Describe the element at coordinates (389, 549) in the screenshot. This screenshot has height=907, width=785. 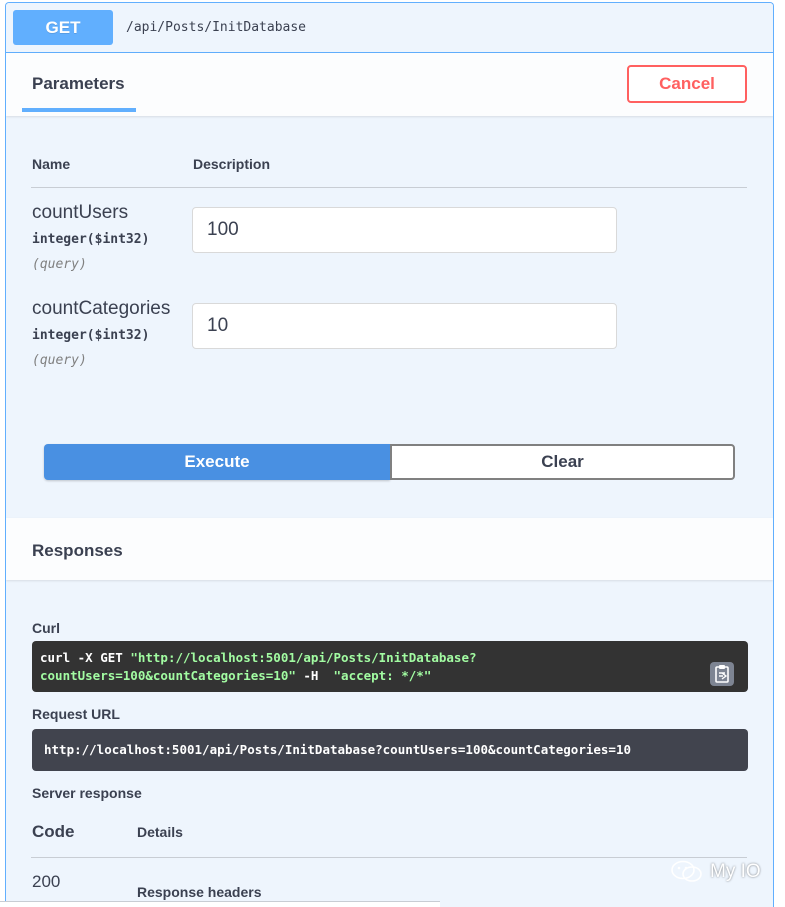
I see `responses-header: Responses` at that location.